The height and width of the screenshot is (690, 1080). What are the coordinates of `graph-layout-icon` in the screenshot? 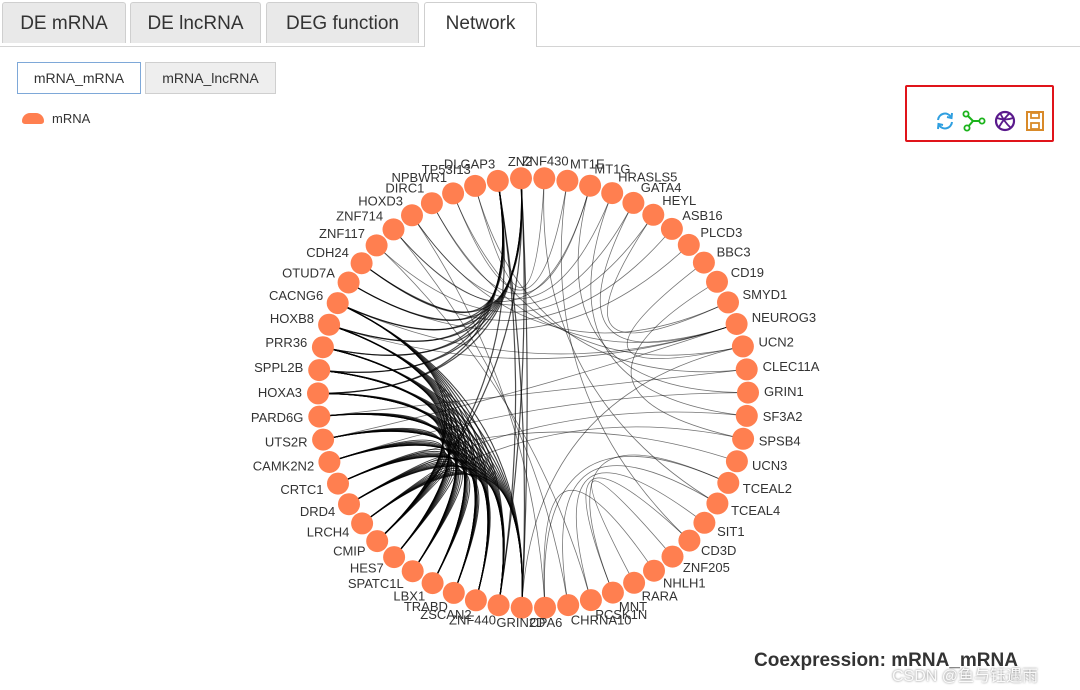 It's located at (974, 121).